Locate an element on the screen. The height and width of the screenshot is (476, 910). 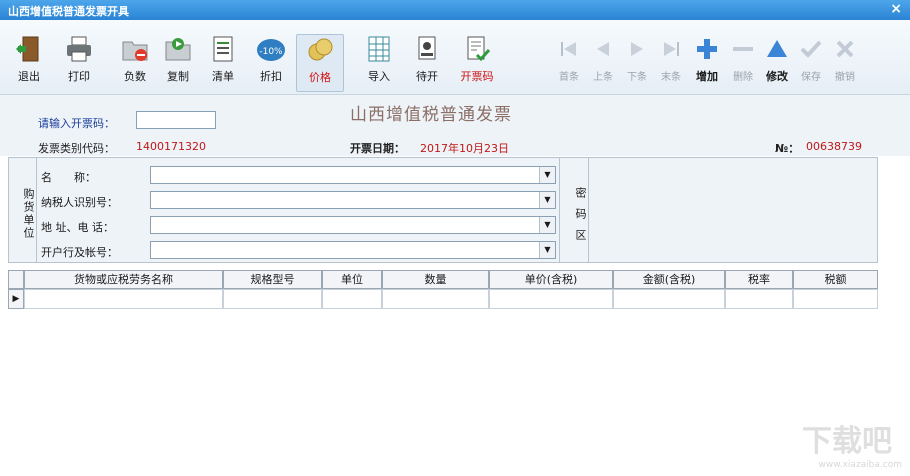
copy-label: 复制 is located at coordinates (178, 76).